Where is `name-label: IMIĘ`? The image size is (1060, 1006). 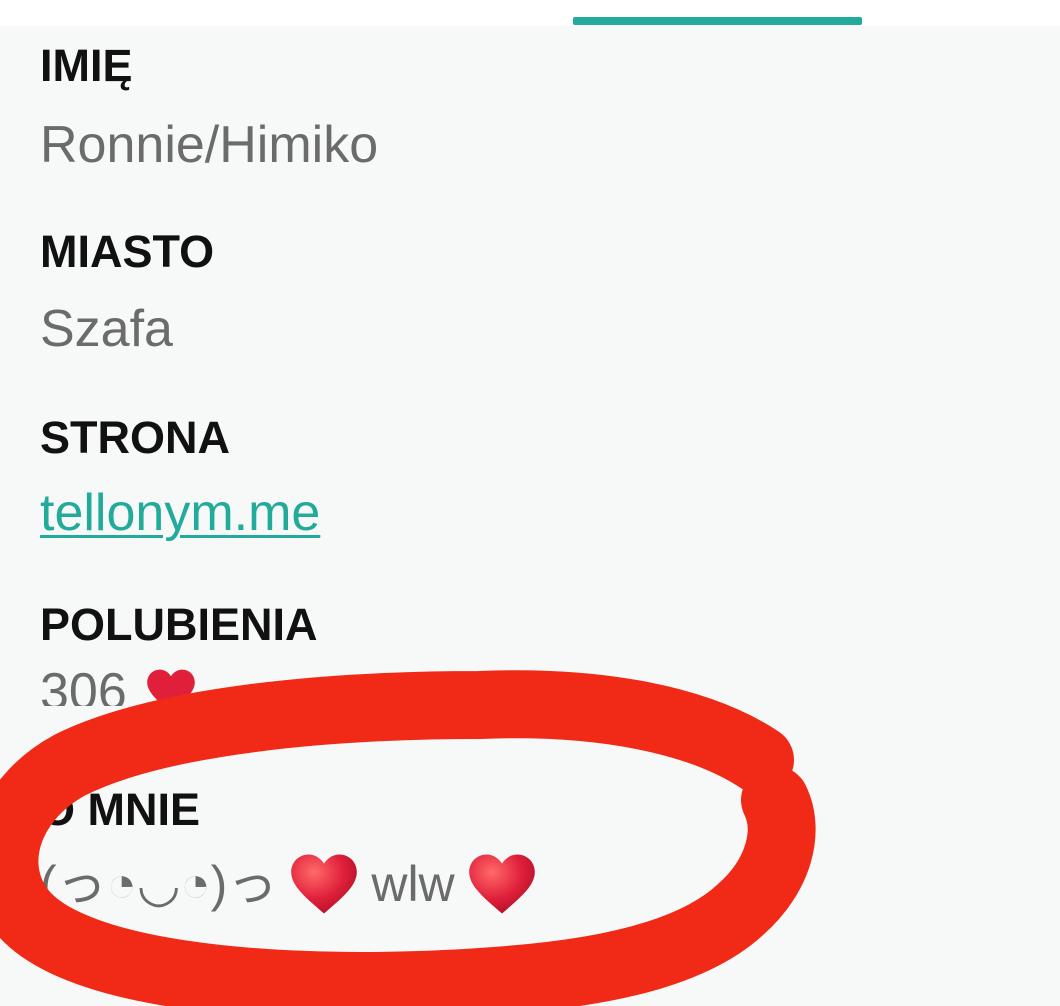
name-label: IMIĘ is located at coordinates (86, 65).